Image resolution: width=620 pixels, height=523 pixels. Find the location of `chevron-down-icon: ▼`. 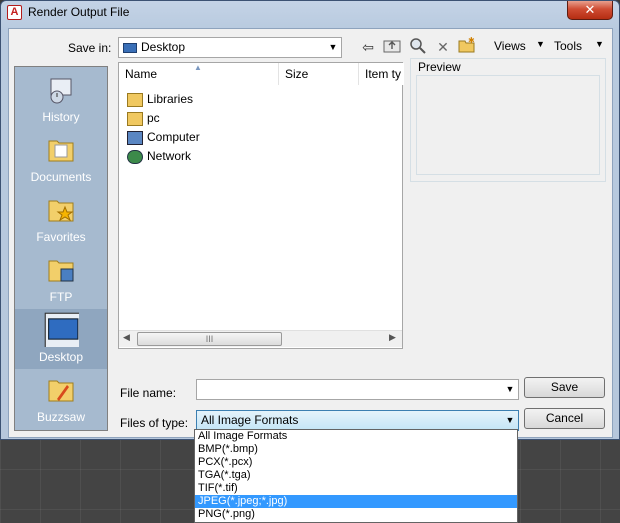

chevron-down-icon: ▼ is located at coordinates (333, 47).